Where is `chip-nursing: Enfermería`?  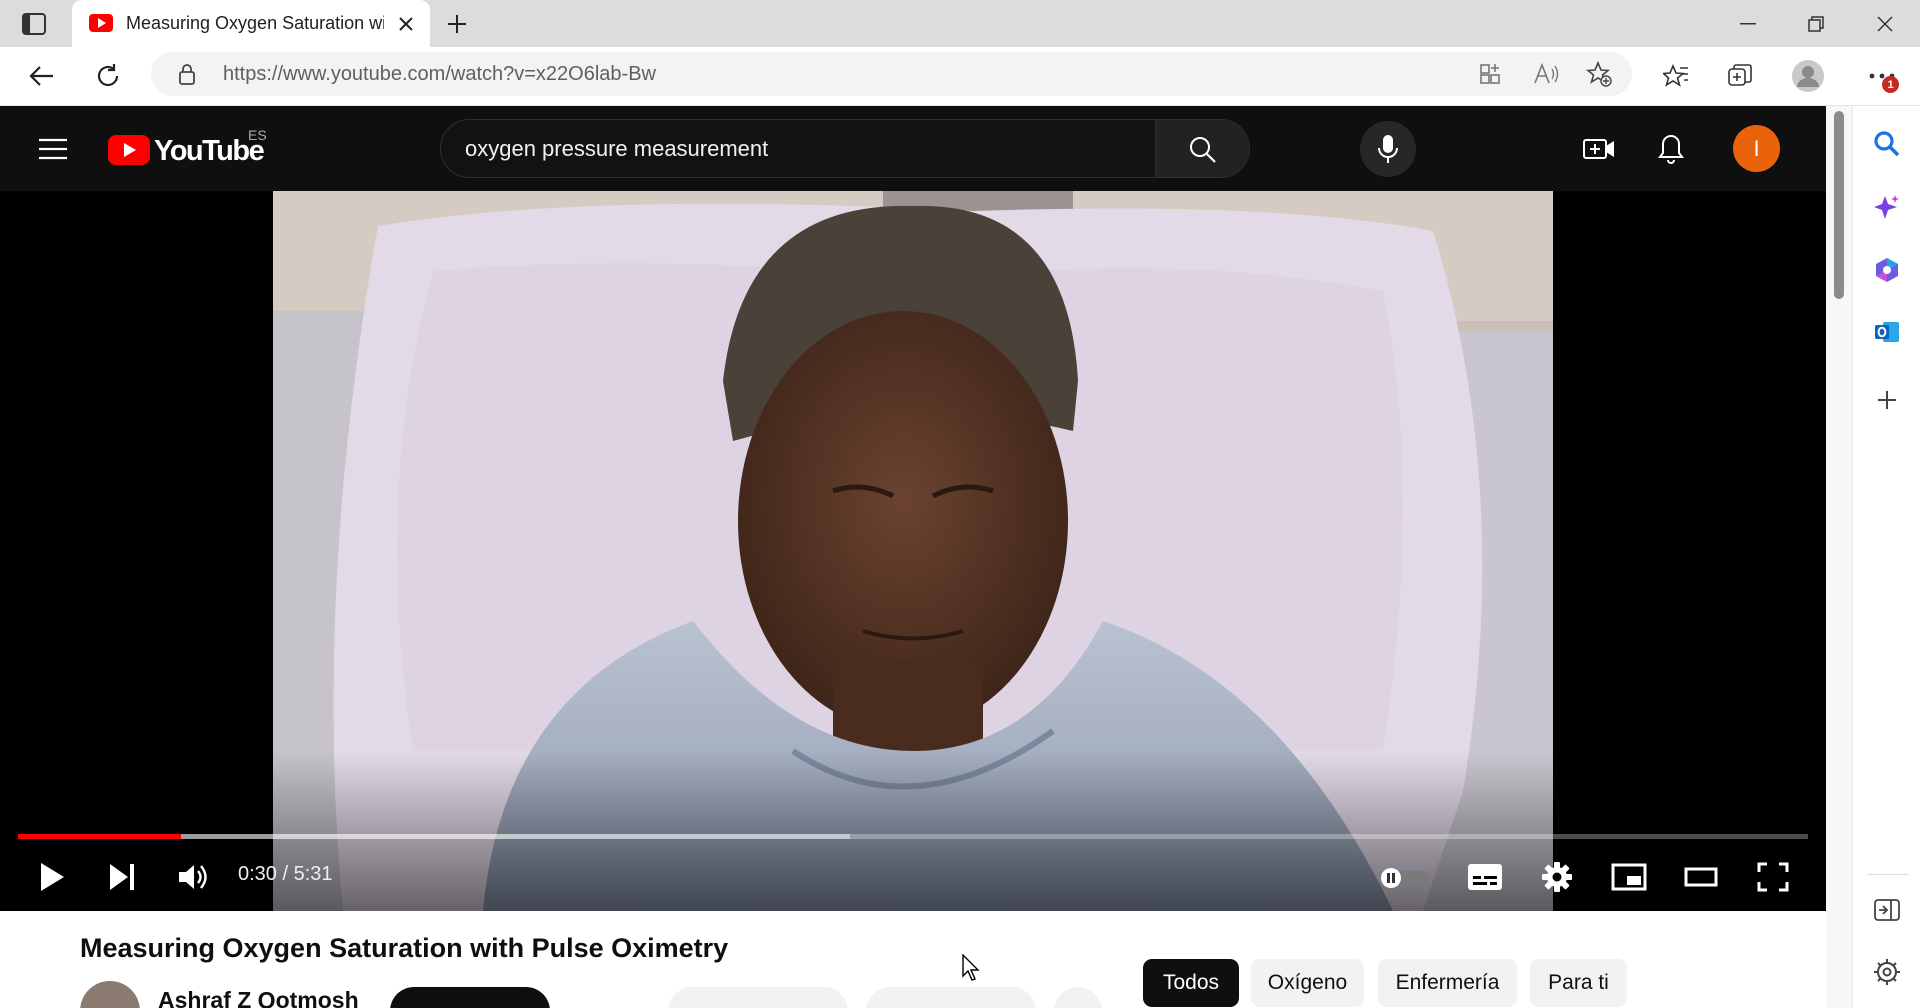
chip-nursing: Enfermería is located at coordinates (1447, 983).